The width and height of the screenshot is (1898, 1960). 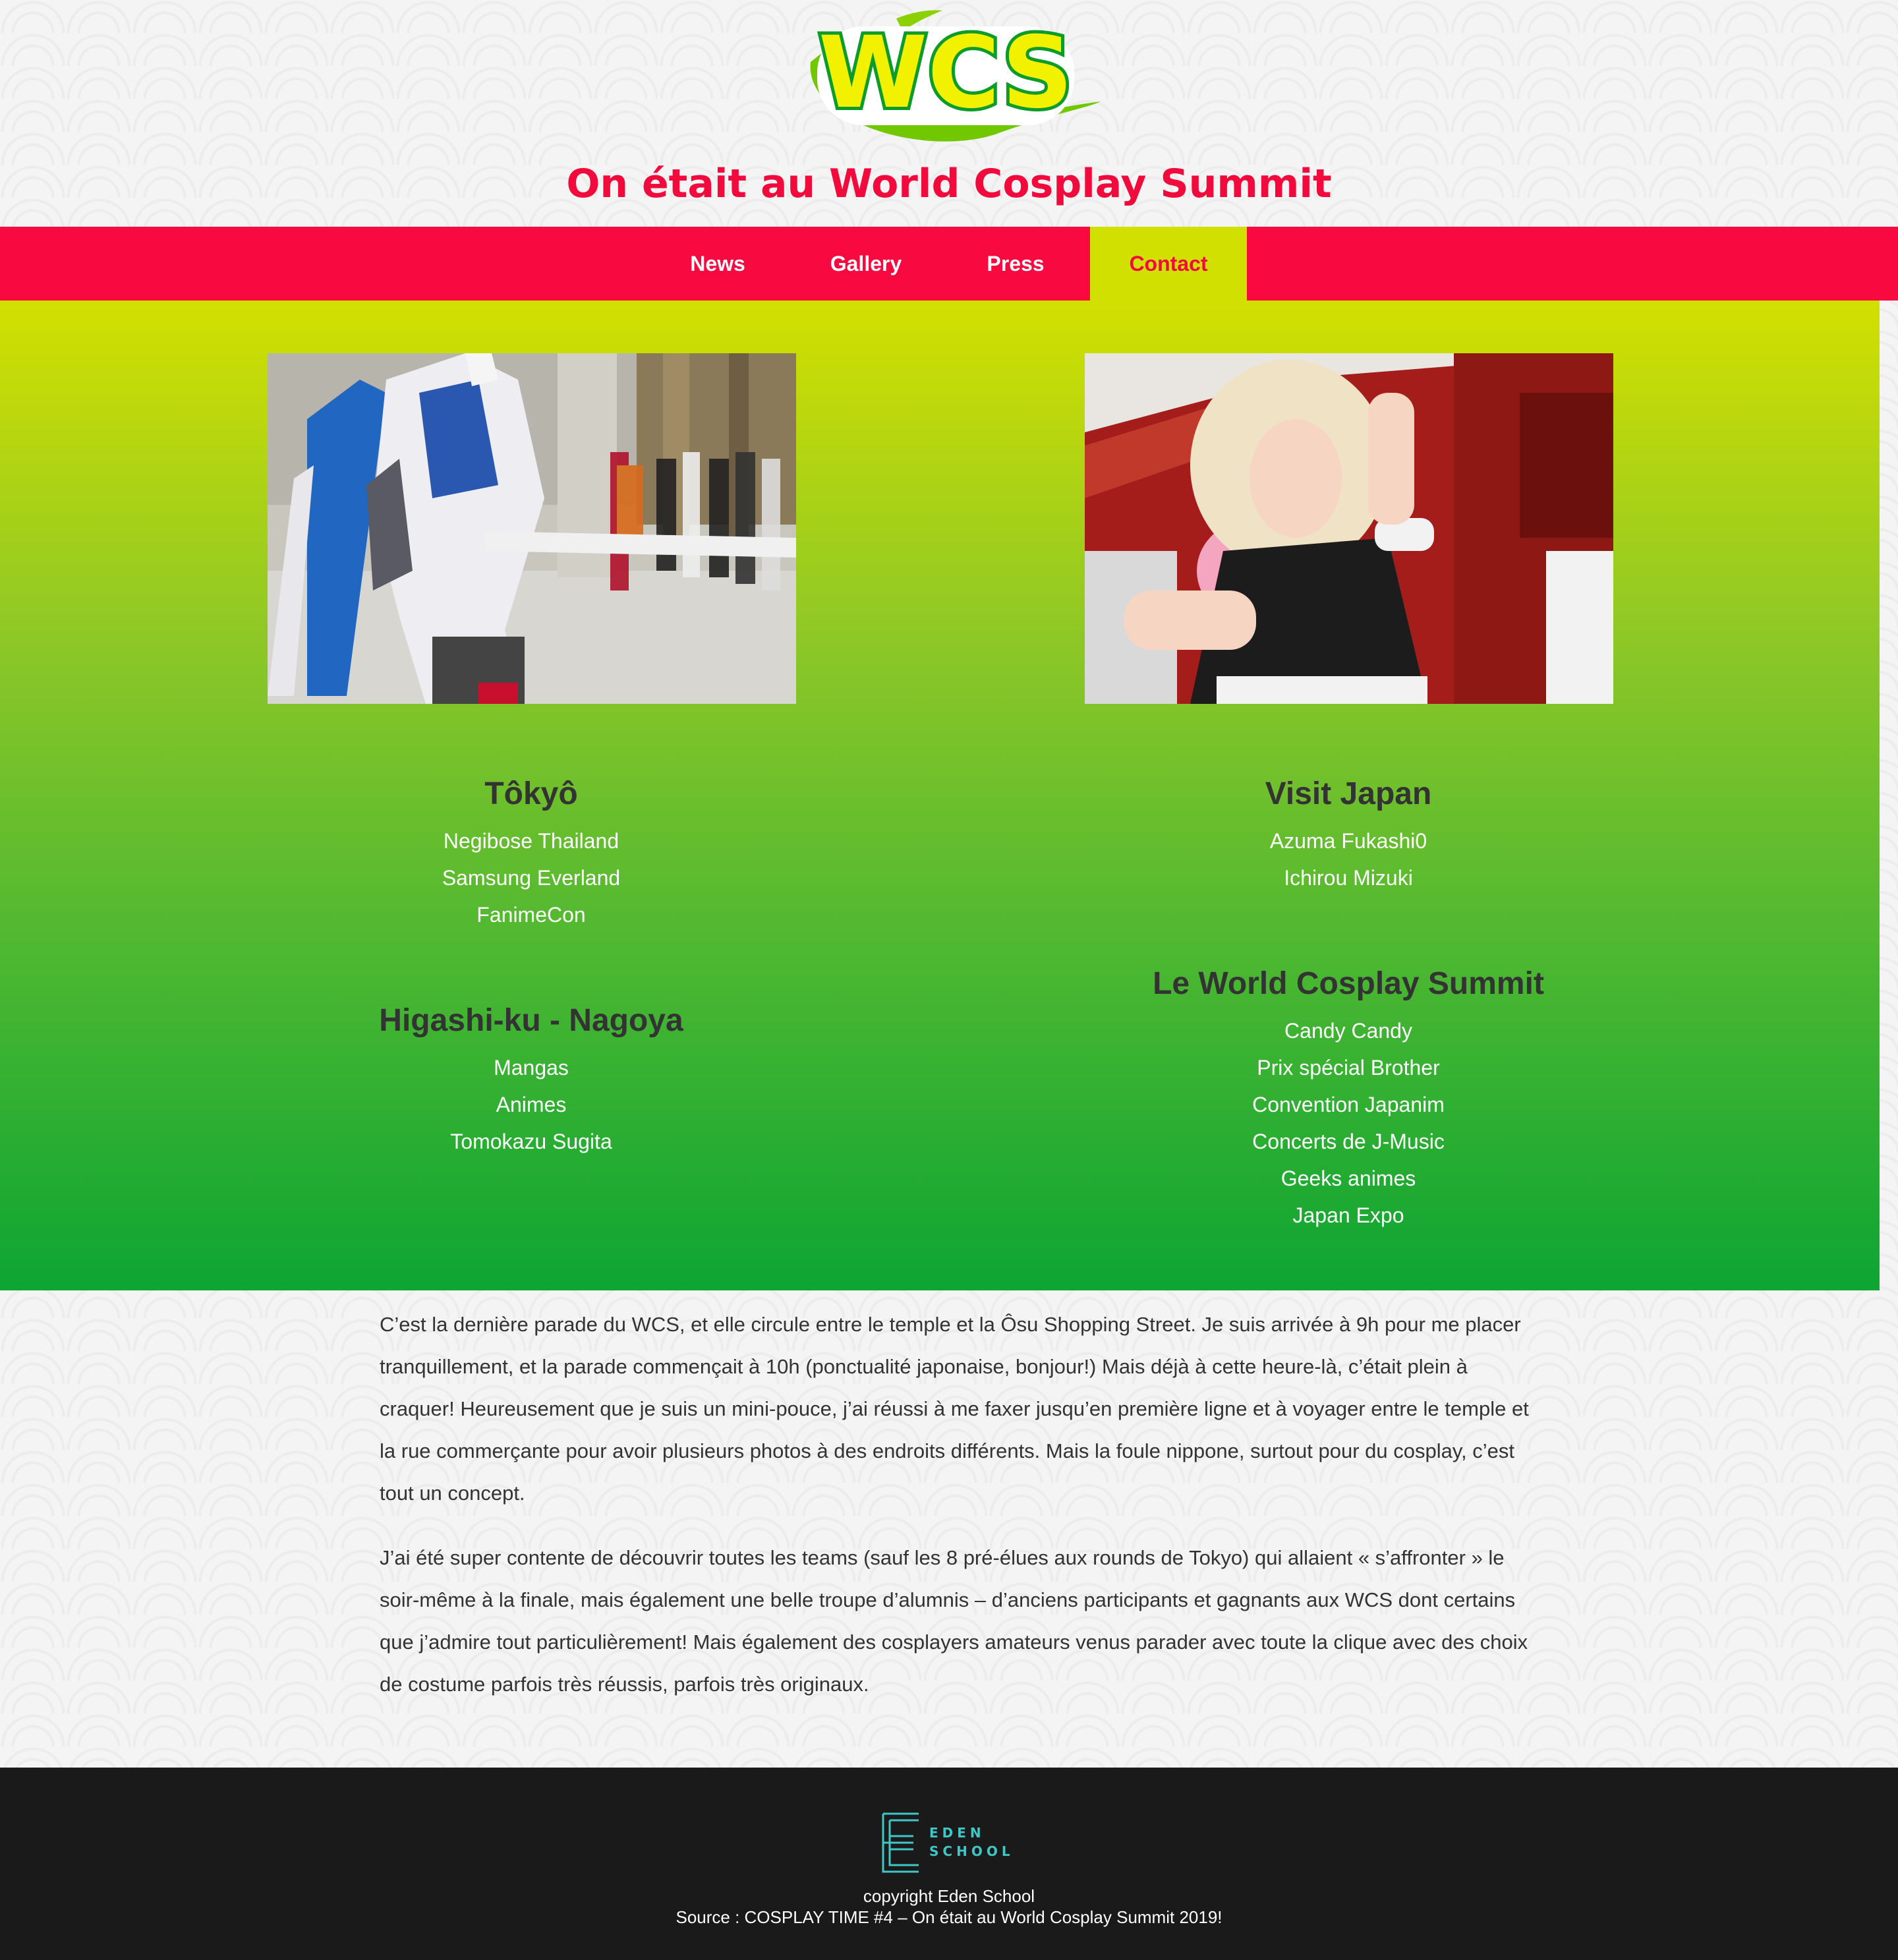 I want to click on section-heading-wcs: Le World Cosplay Summit, so click(x=1348, y=983).